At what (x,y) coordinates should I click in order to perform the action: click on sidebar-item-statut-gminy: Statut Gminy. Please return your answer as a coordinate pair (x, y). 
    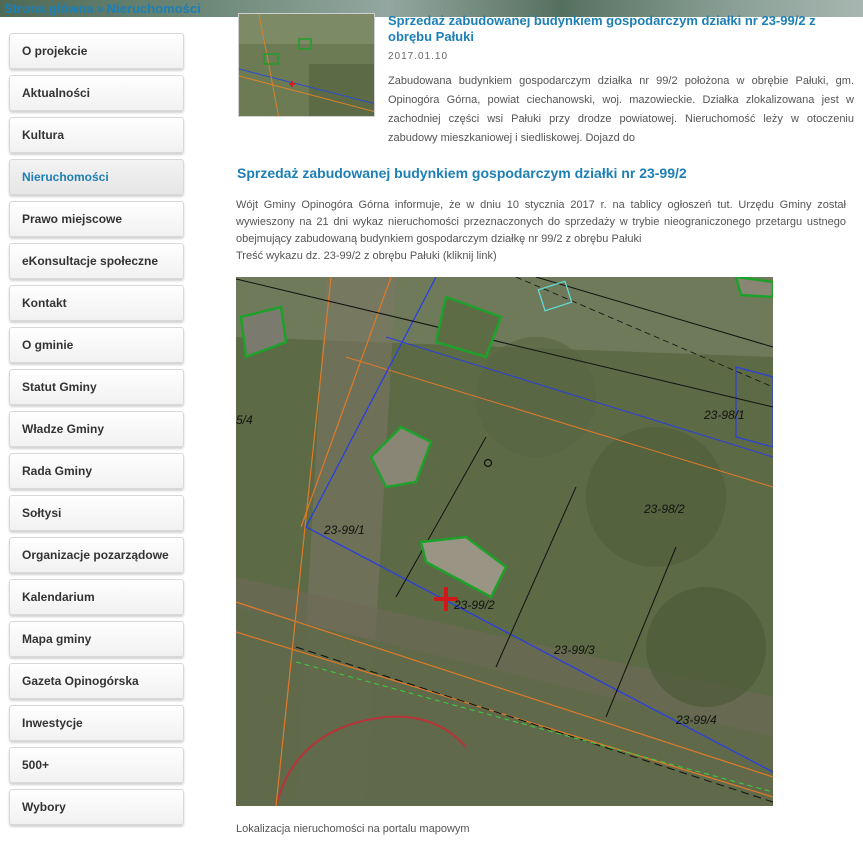
    Looking at the image, I should click on (96, 387).